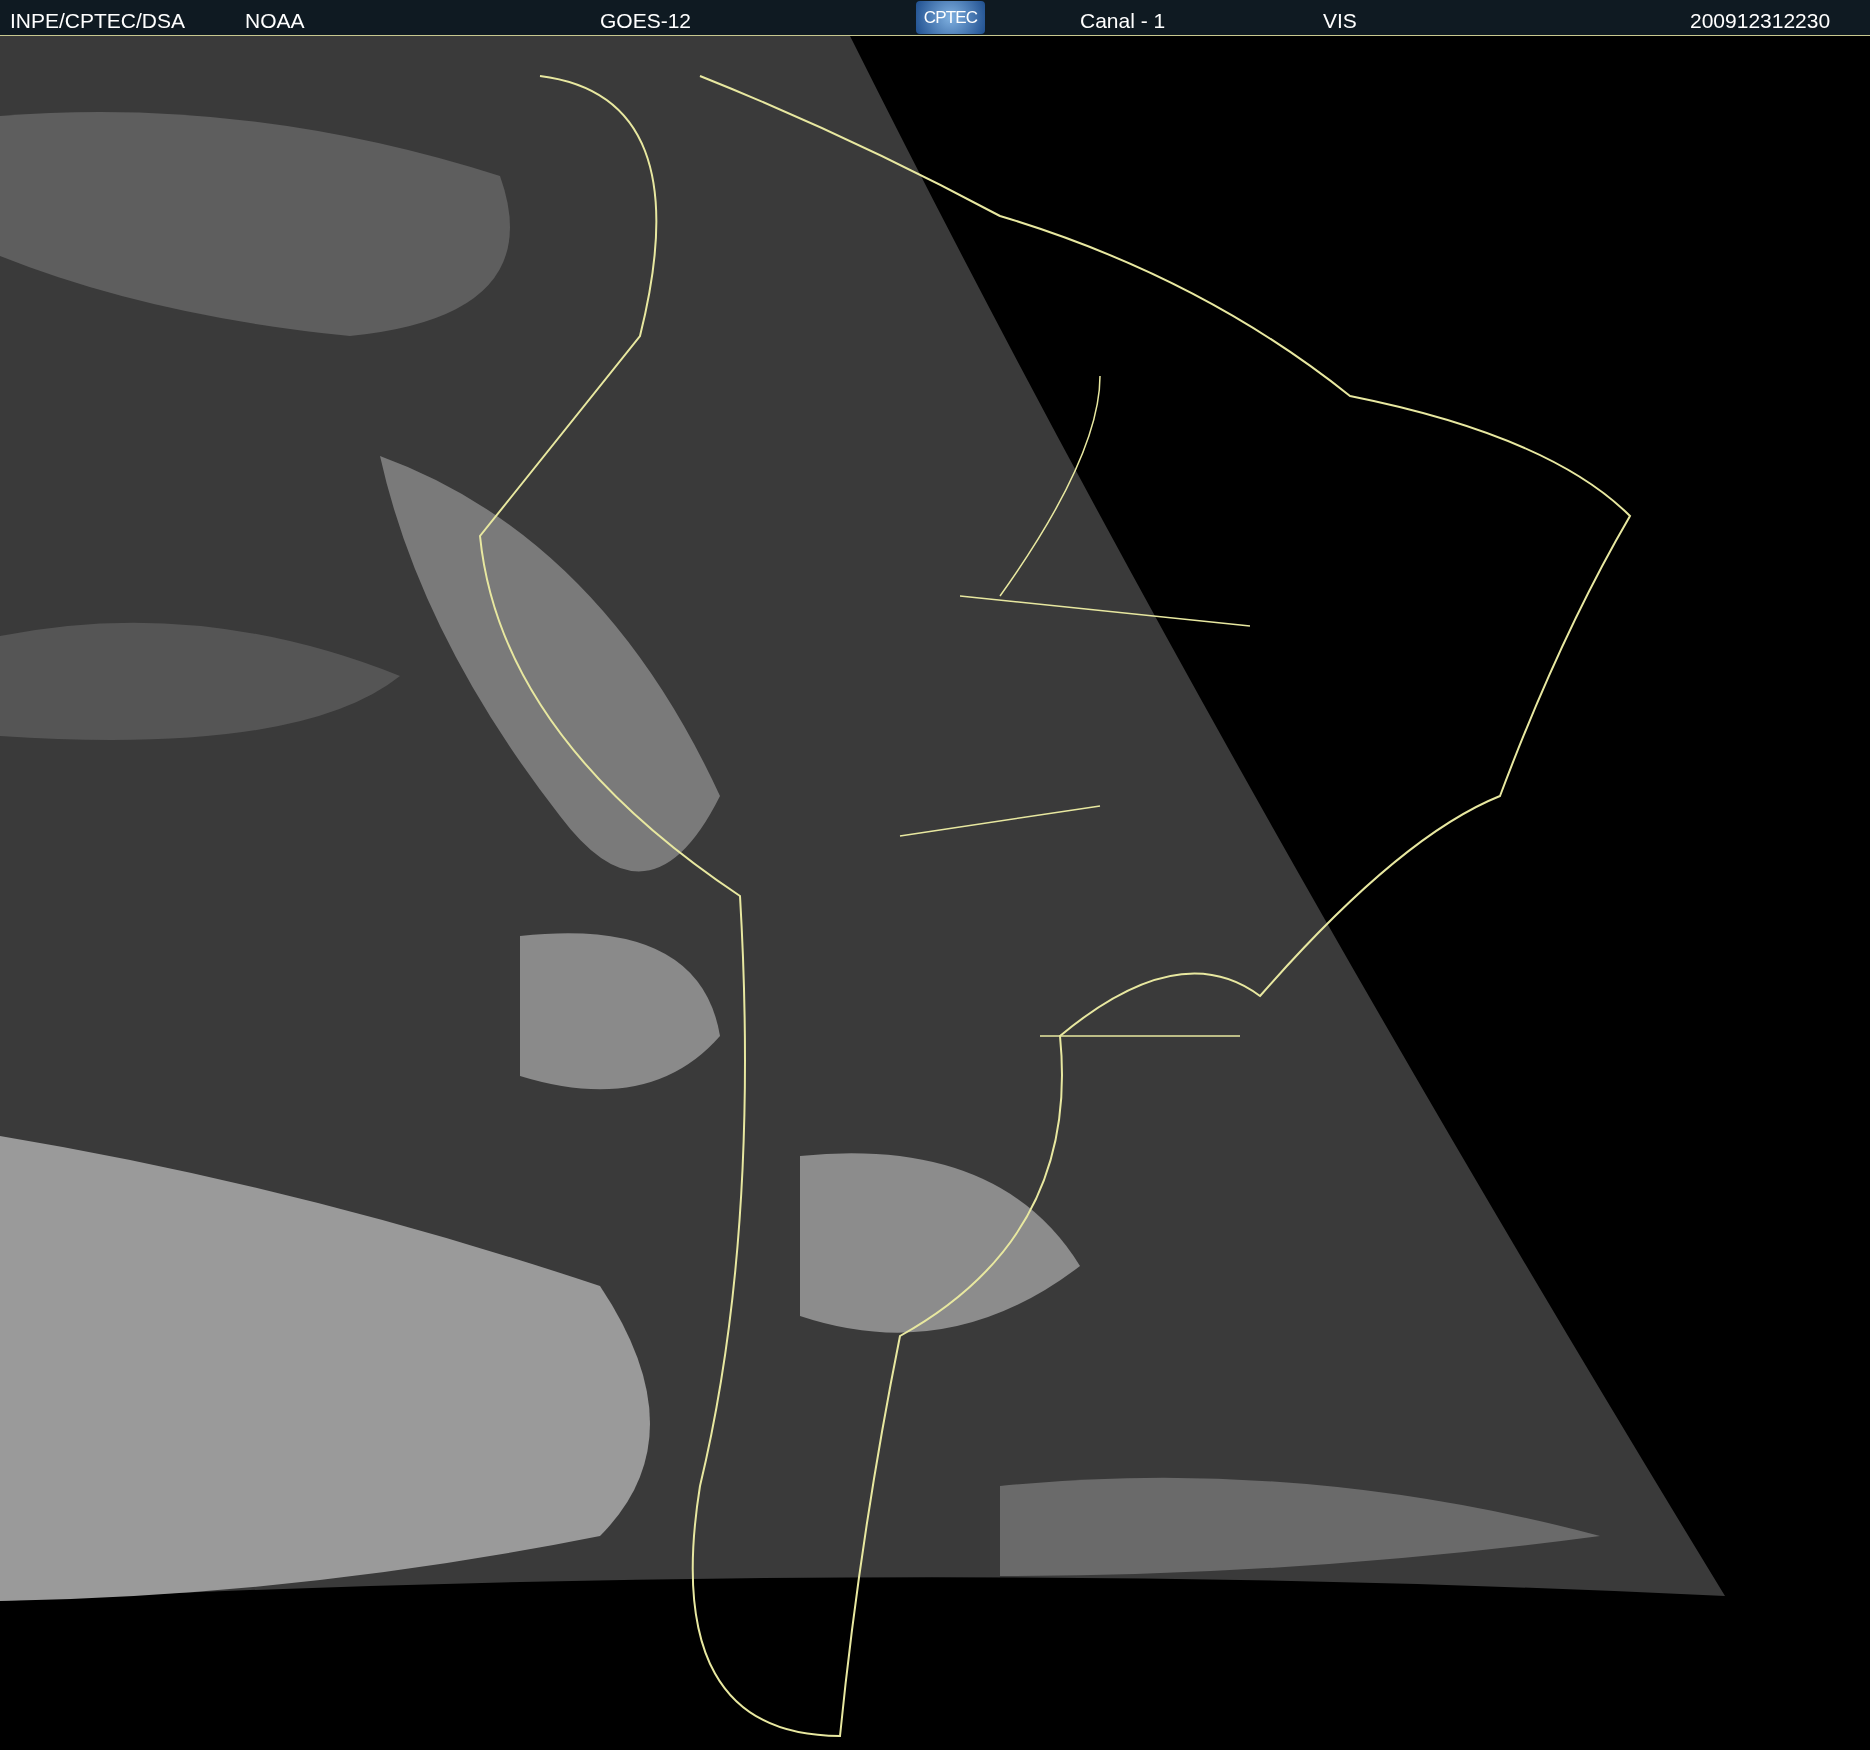 The width and height of the screenshot is (1870, 1750). What do you see at coordinates (98, 21) in the screenshot?
I see `agency-label: INPE/CPTEC/DSA` at bounding box center [98, 21].